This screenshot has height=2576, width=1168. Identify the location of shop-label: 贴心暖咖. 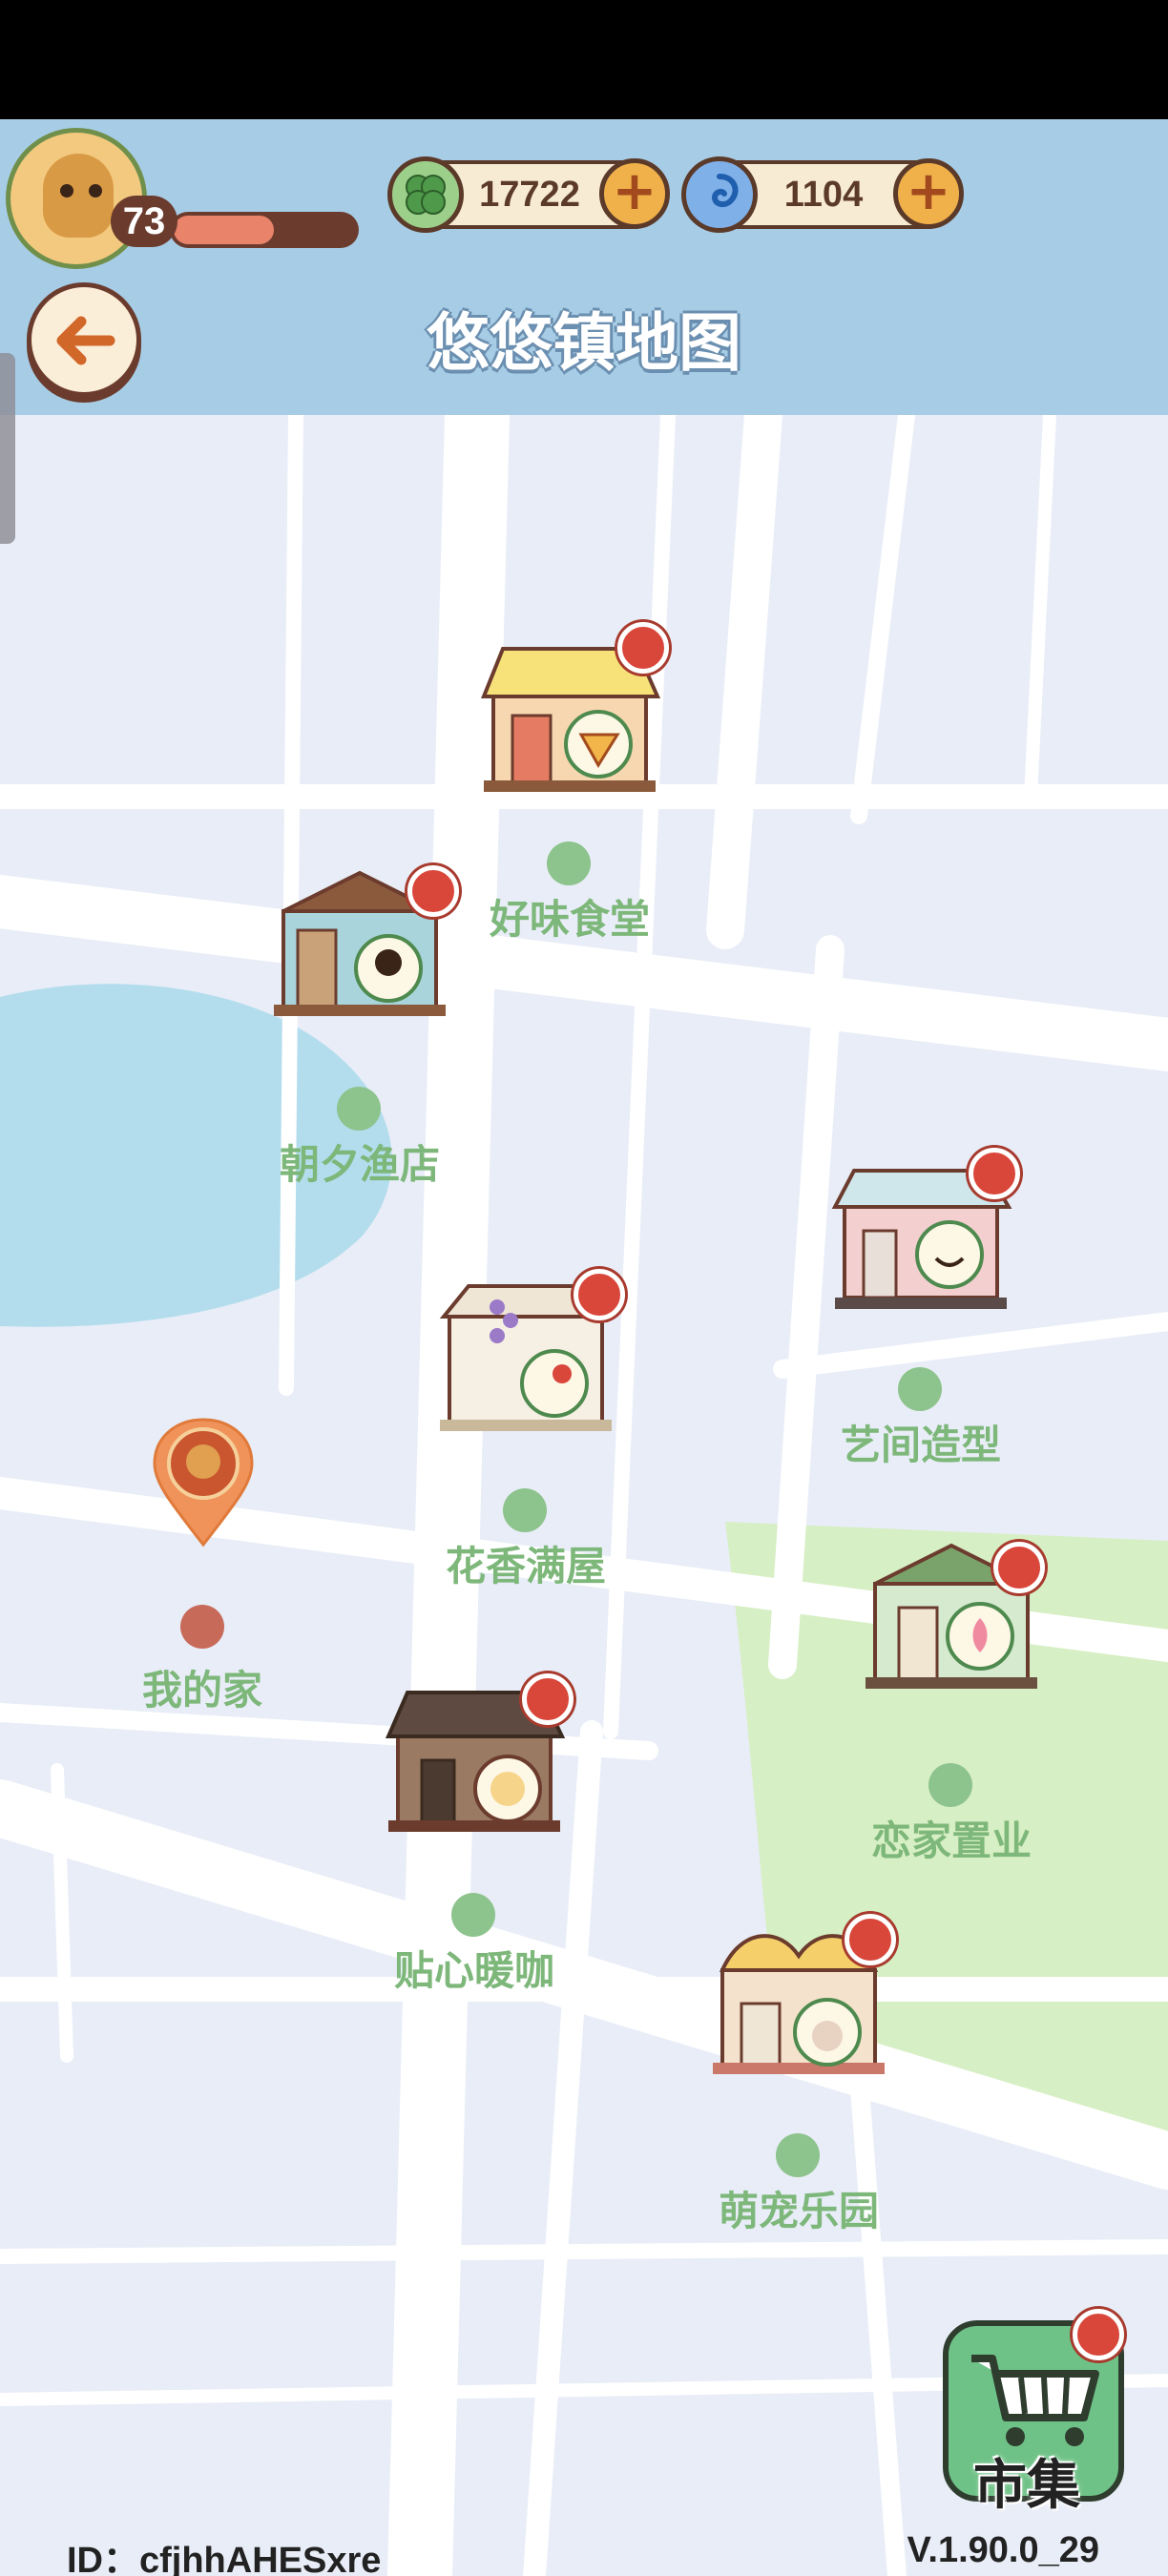
(473, 1970).